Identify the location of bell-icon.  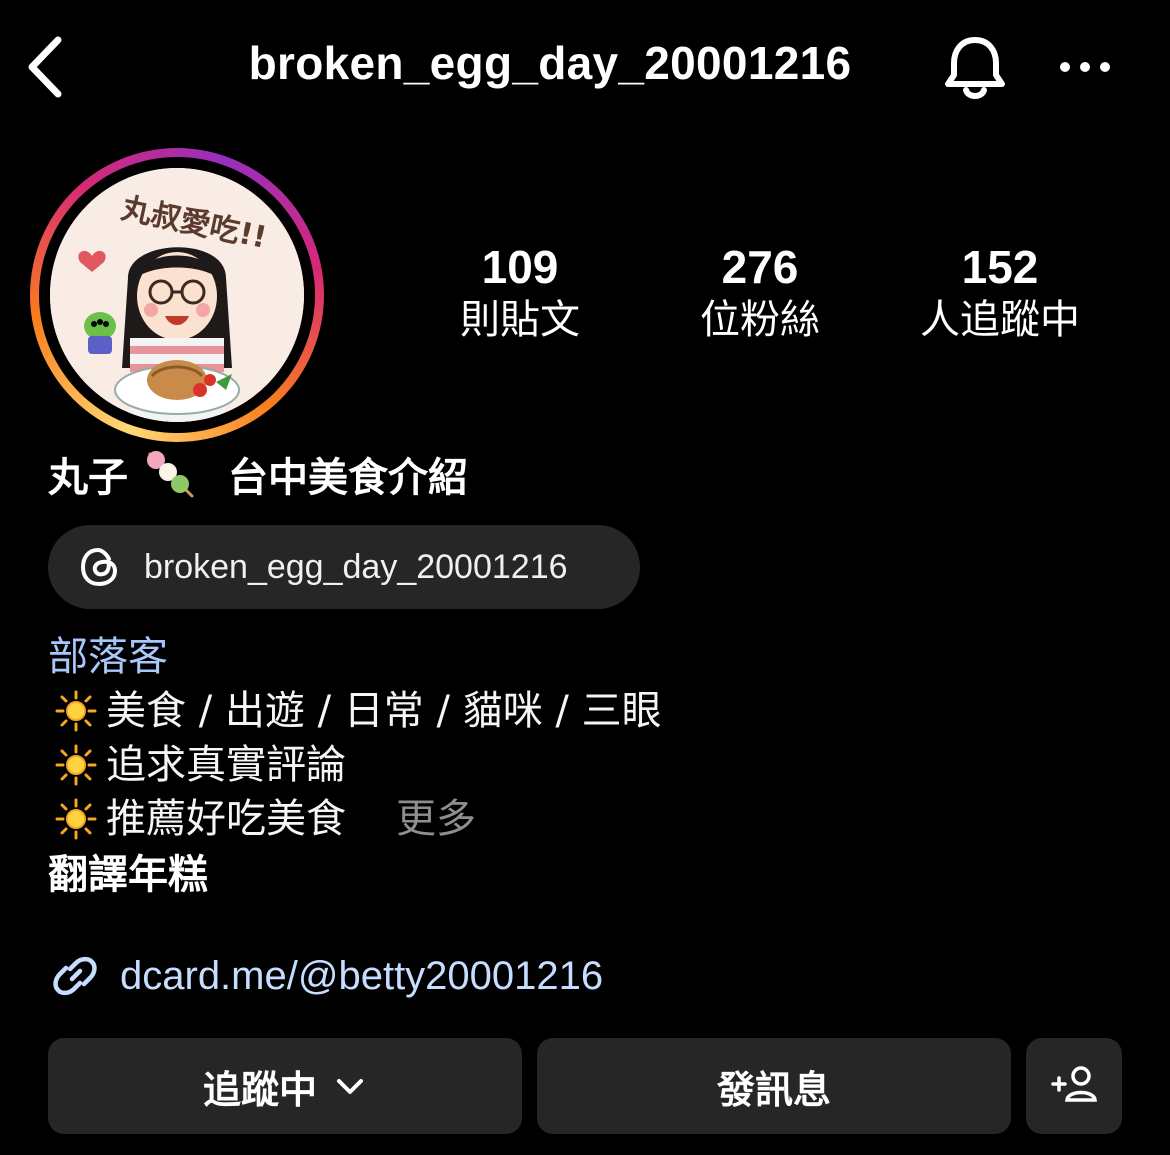
(975, 68).